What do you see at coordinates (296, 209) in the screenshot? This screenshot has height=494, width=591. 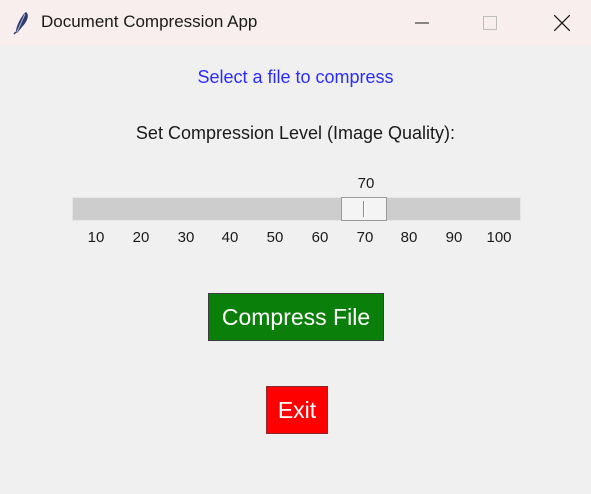 I see `compression-slider-track` at bounding box center [296, 209].